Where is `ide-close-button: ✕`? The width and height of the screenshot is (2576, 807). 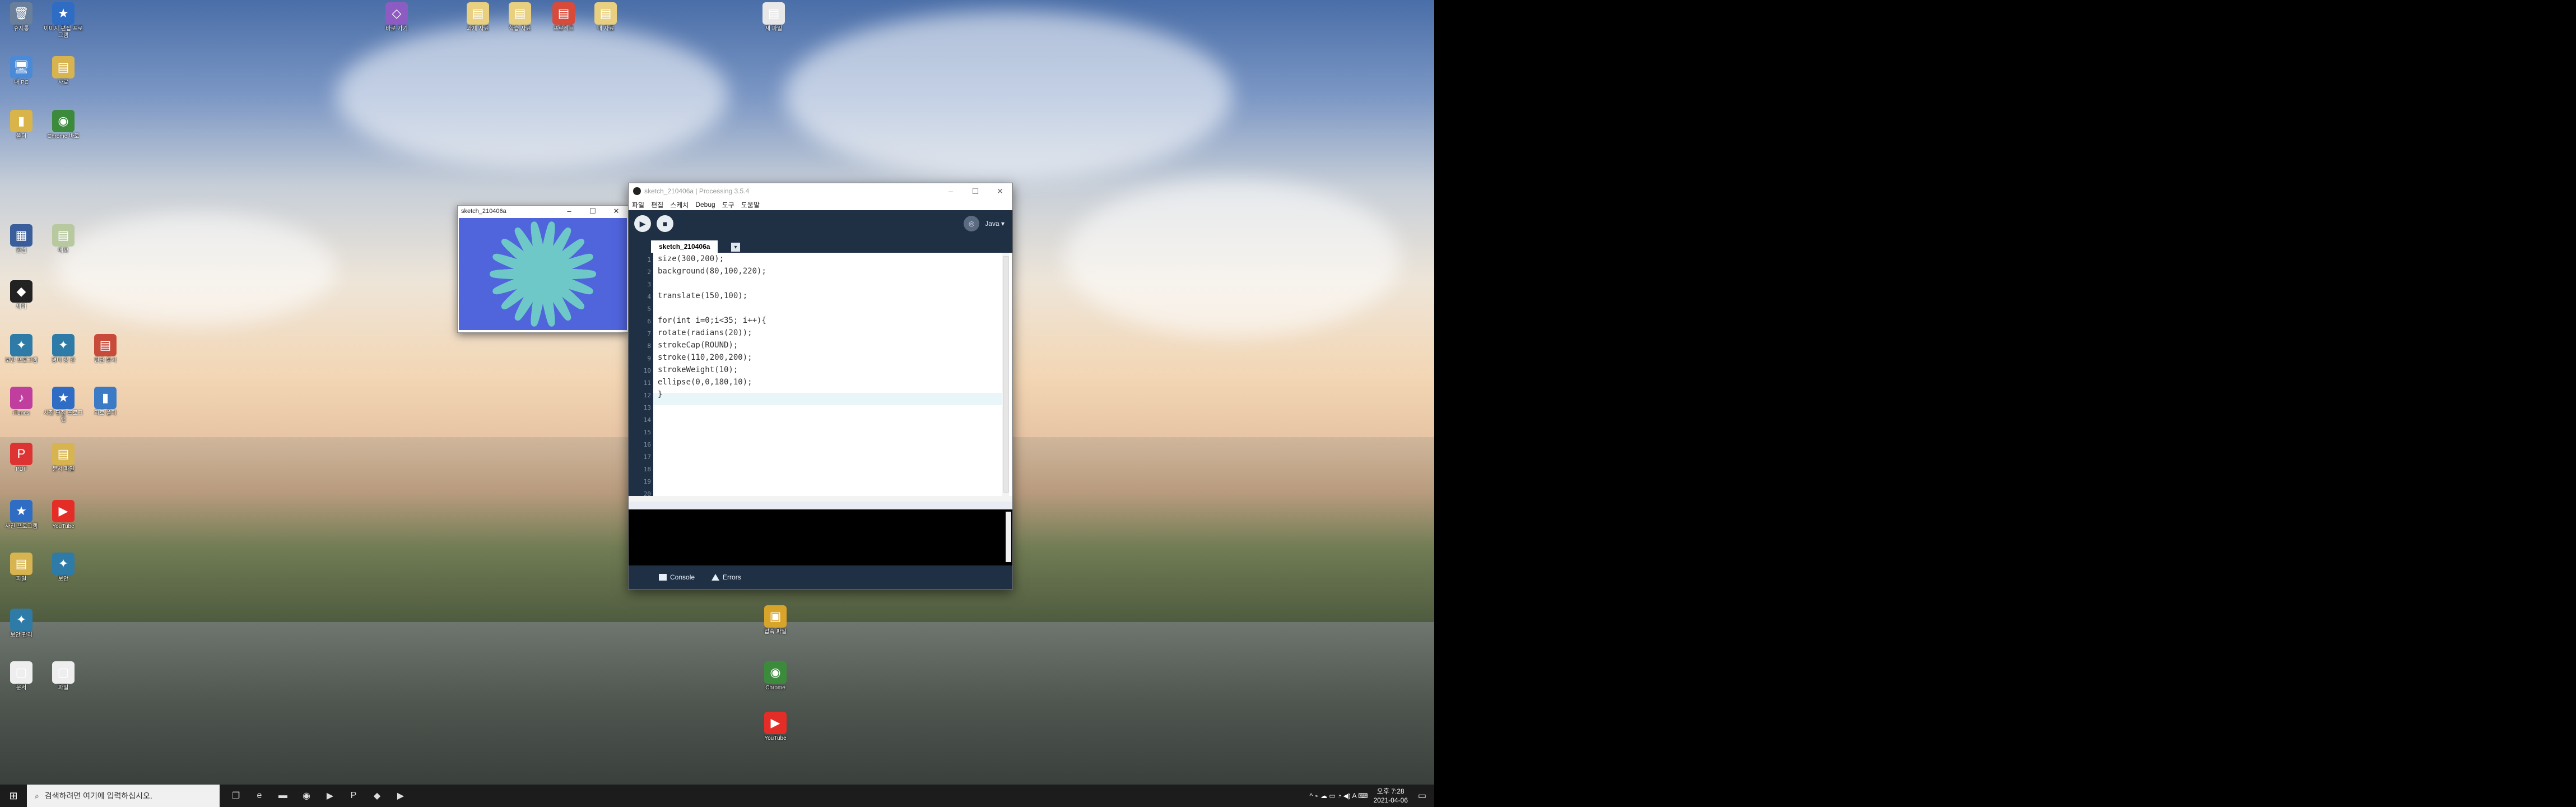
ide-close-button: ✕ is located at coordinates (1000, 191).